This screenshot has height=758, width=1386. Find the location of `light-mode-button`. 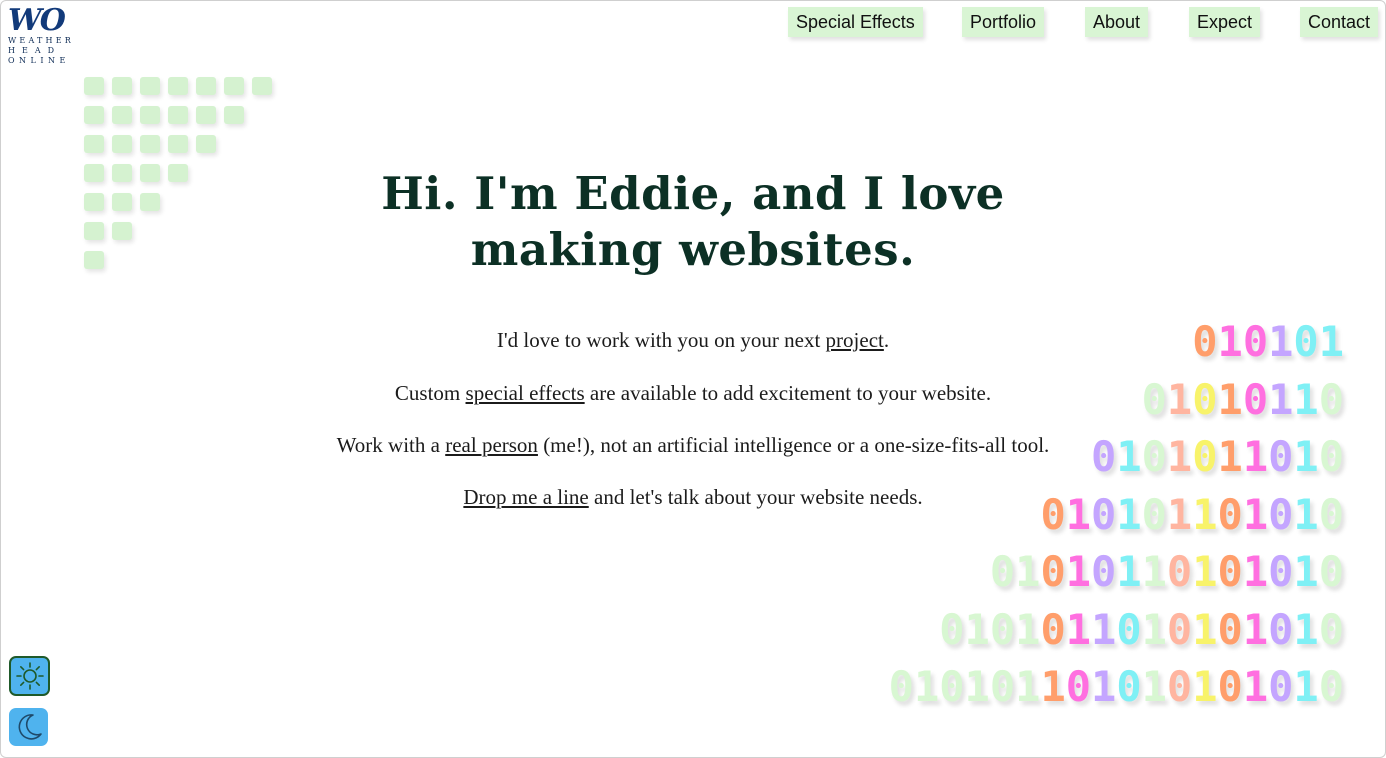

light-mode-button is located at coordinates (29, 676).